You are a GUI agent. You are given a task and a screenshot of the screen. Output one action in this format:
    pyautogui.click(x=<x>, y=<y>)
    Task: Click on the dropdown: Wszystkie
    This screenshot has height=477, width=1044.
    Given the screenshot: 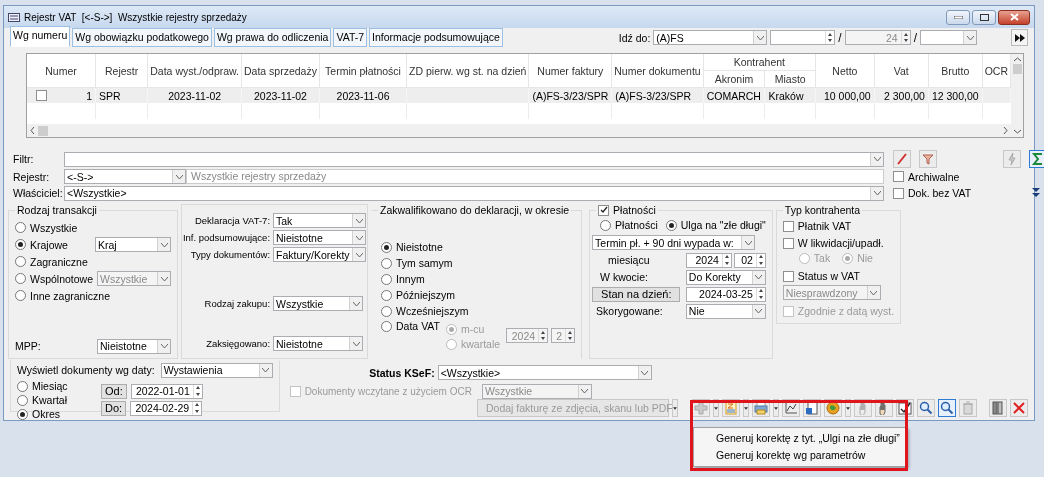 What is the action you would take?
    pyautogui.click(x=318, y=303)
    